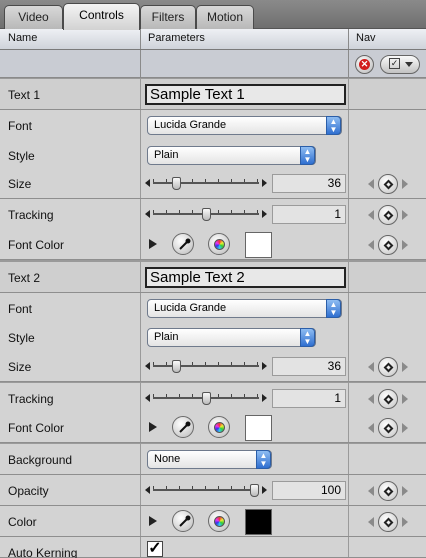 This screenshot has height=558, width=426. Describe the element at coordinates (263, 459) in the screenshot. I see `chevron-updown-icon: ▲ ▼` at that location.